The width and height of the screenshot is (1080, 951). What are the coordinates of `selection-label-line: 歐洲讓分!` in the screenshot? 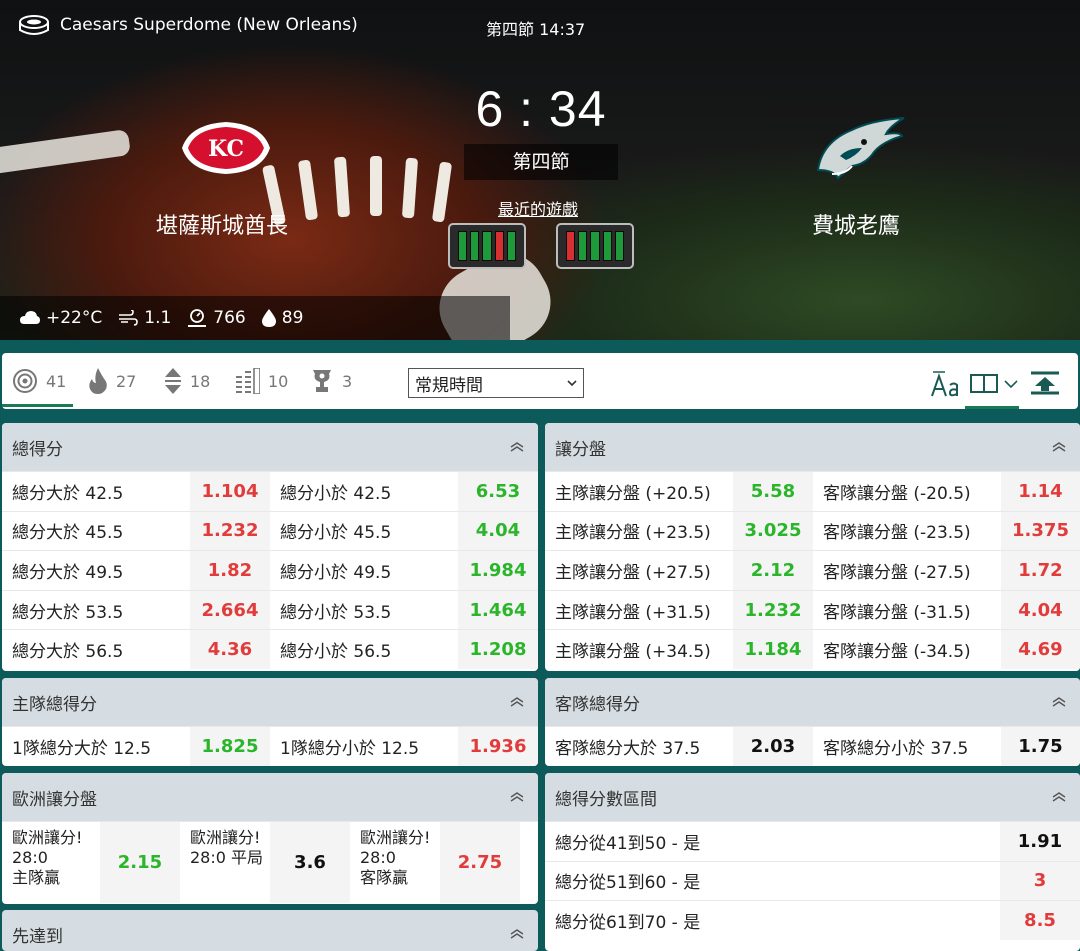 It's located at (395, 837).